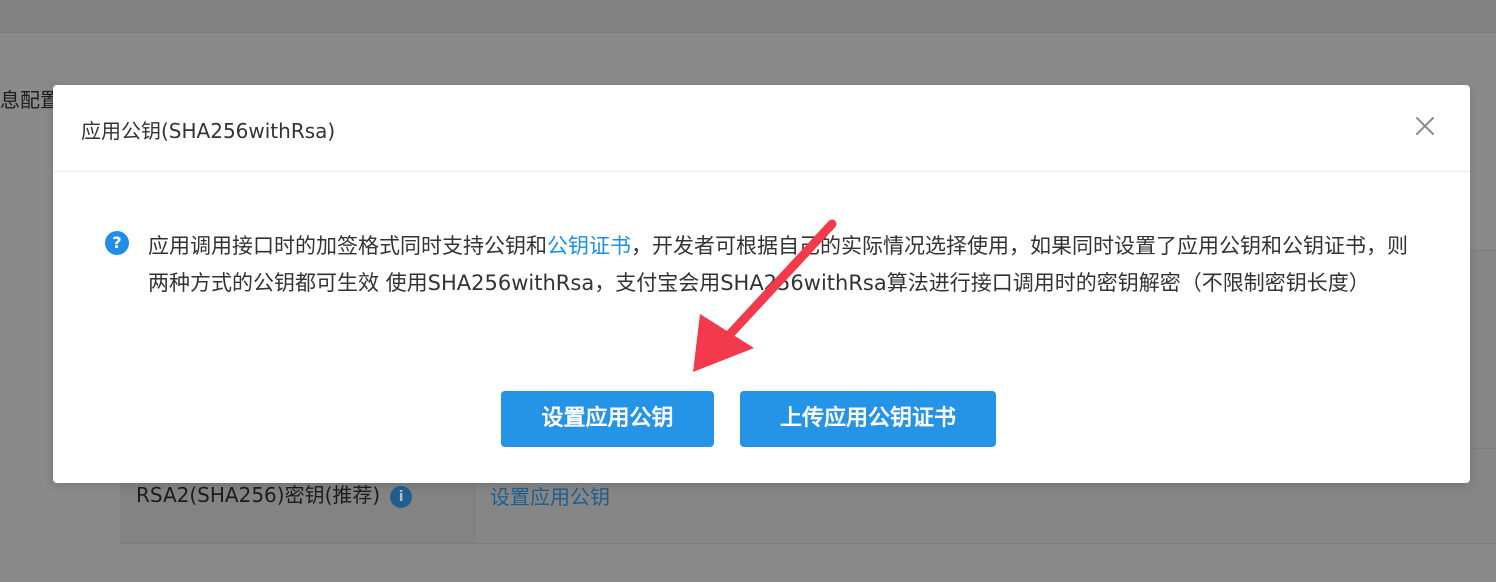  I want to click on background-top-bar, so click(748, 16).